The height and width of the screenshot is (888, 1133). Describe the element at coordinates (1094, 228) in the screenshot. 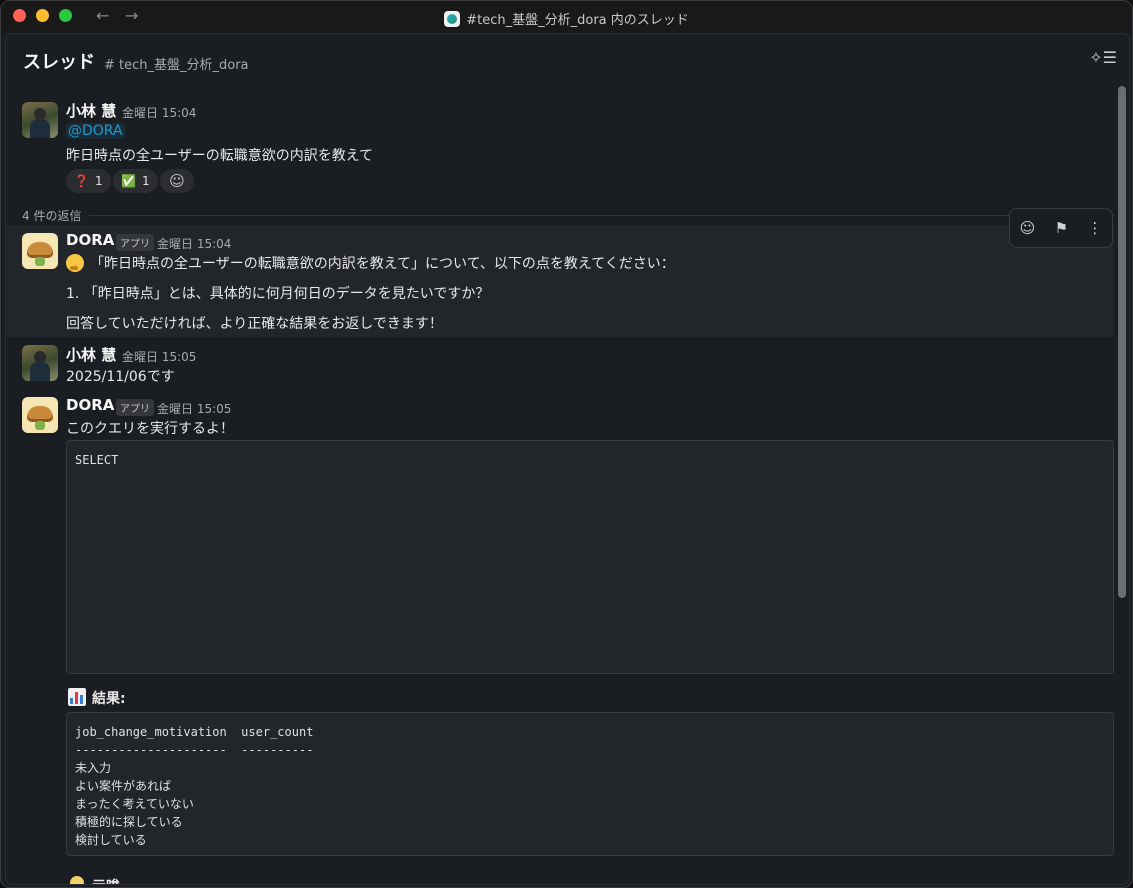

I see `more-actions-icon: ⋮` at that location.